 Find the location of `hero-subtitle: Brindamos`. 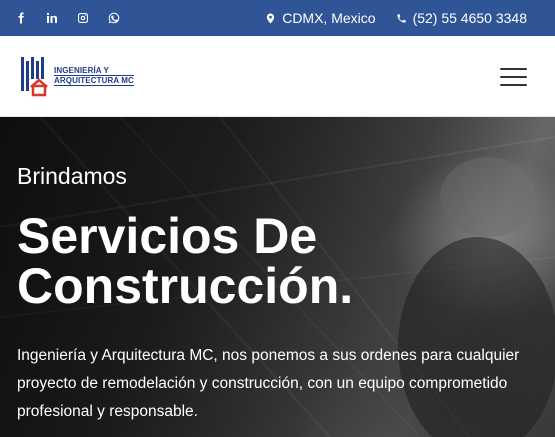

hero-subtitle: Brindamos is located at coordinates (72, 176).